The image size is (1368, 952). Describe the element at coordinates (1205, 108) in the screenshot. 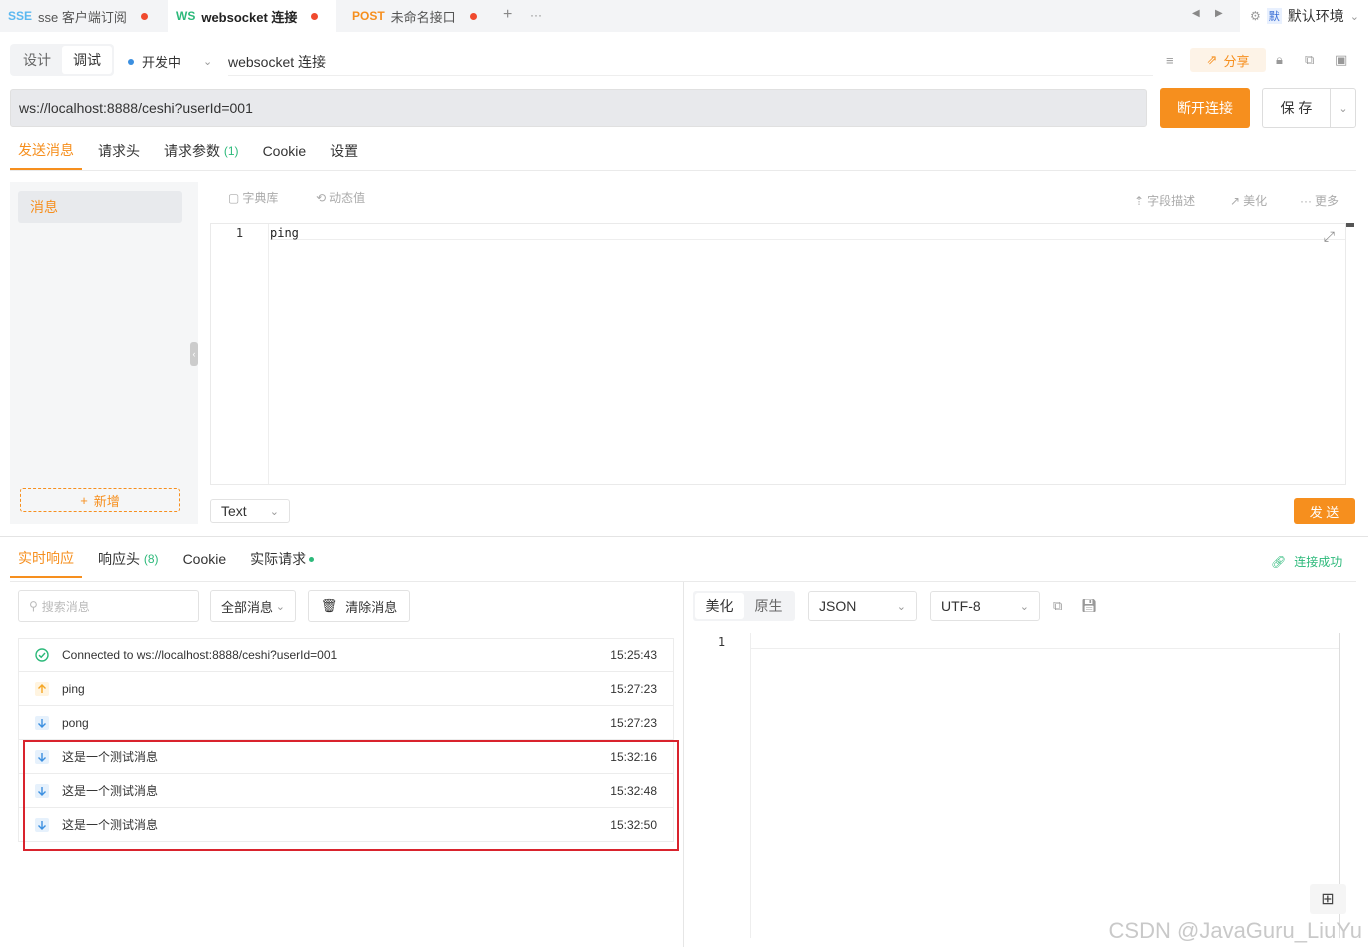

I see `disconnect-button: 断开连接` at that location.